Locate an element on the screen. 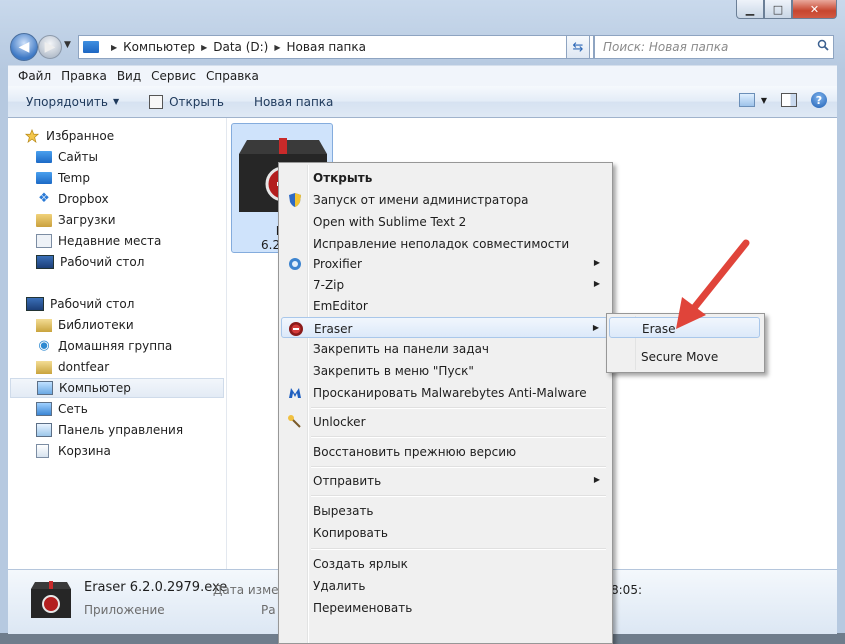 The width and height of the screenshot is (845, 644). desktop-icon is located at coordinates (35, 304).